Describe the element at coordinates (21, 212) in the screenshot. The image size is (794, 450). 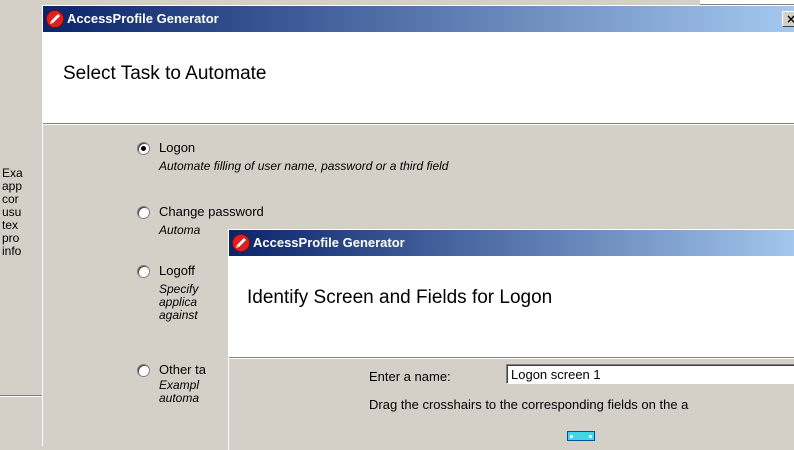
I see `background-text: Exa app cor usu tex pro info` at that location.